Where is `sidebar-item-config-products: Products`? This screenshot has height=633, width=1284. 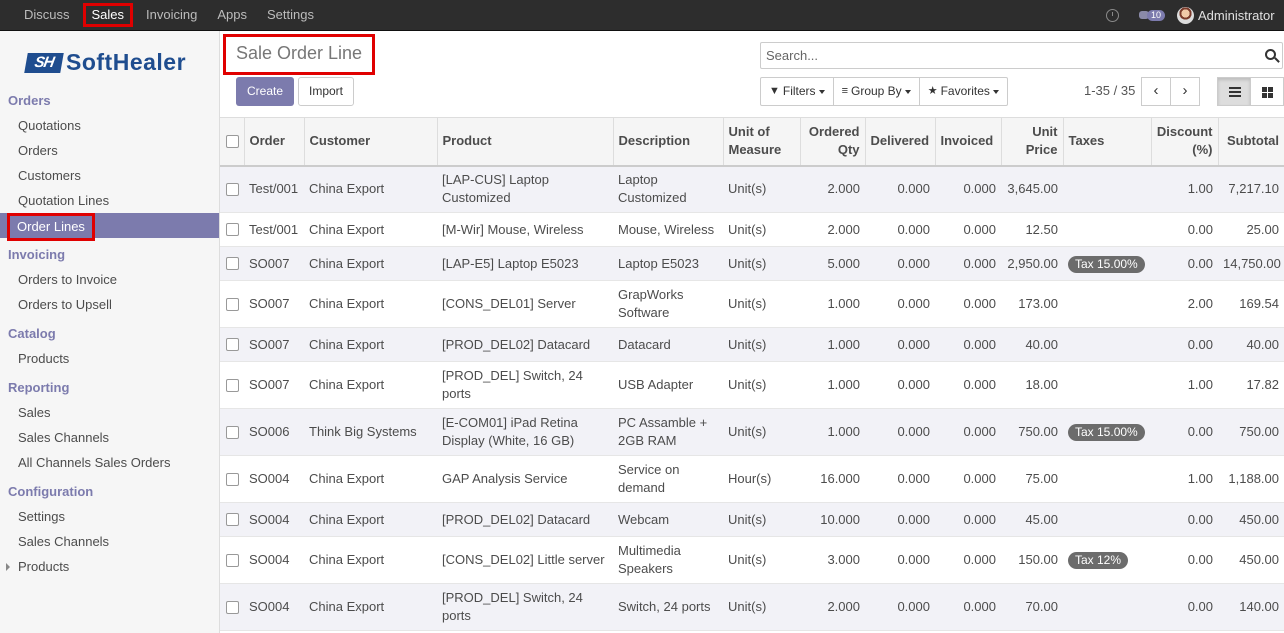
sidebar-item-config-products: Products is located at coordinates (109, 566).